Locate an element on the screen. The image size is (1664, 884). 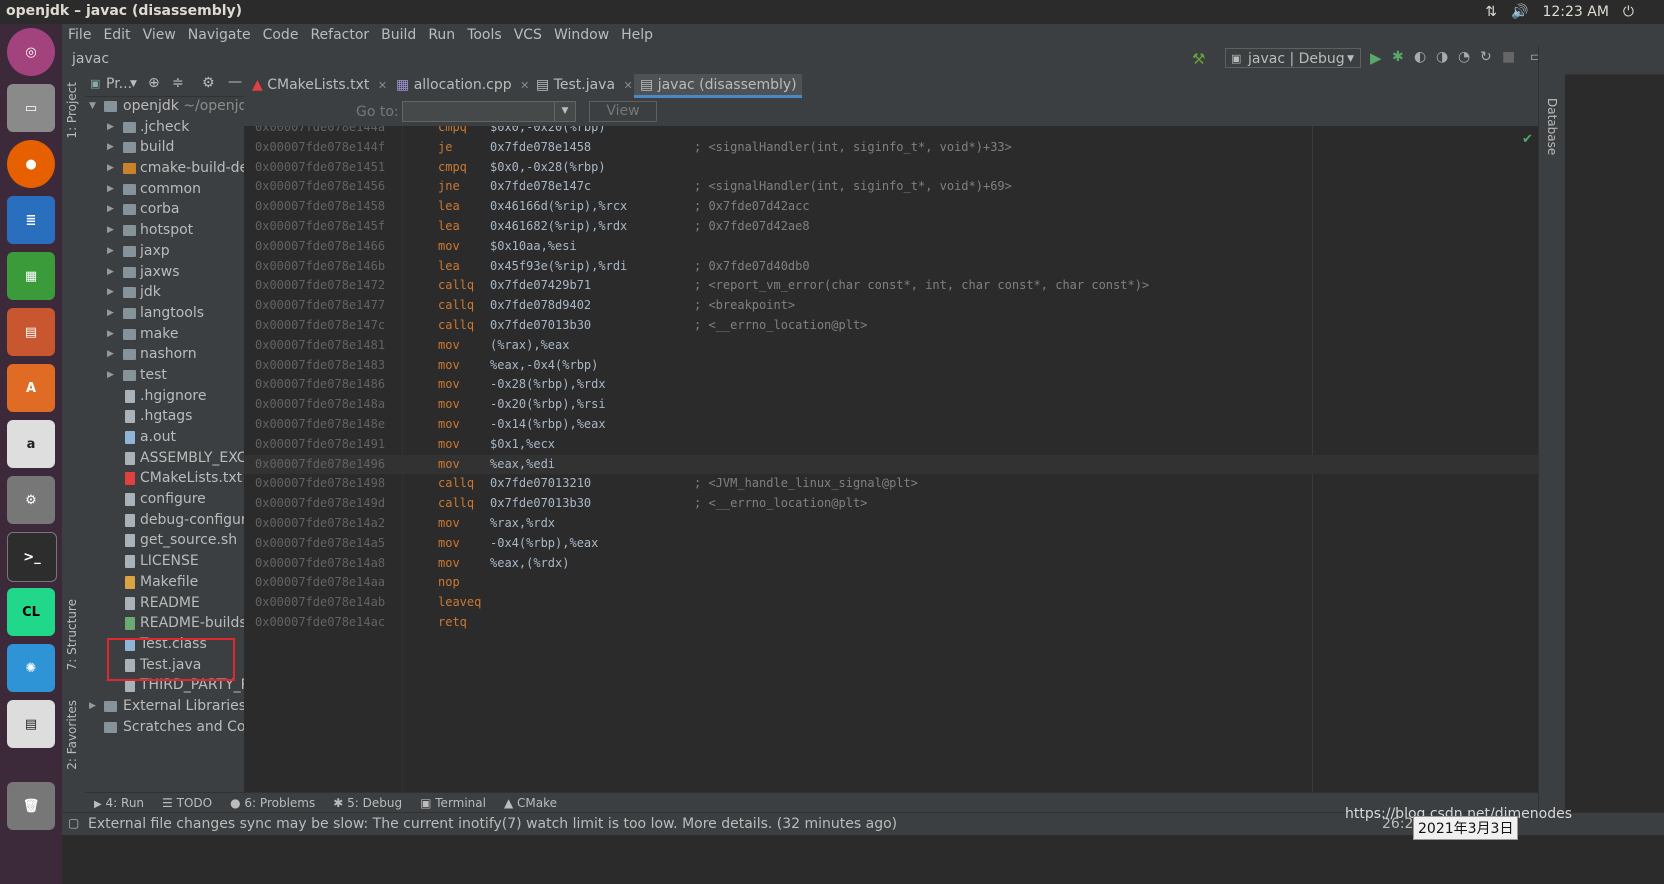
volume-icon: 🔊 is located at coordinates (1519, 12).